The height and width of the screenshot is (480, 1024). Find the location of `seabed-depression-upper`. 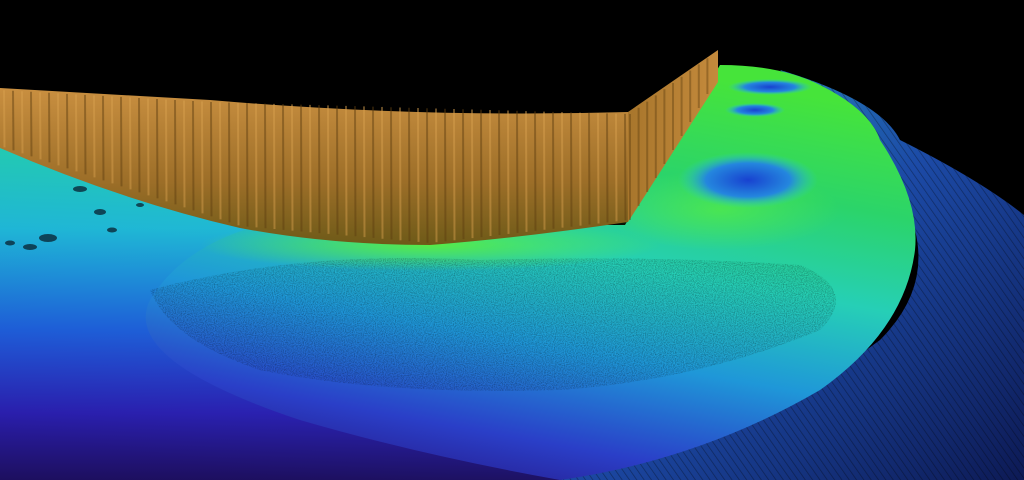

seabed-depression-upper is located at coordinates (770, 87).